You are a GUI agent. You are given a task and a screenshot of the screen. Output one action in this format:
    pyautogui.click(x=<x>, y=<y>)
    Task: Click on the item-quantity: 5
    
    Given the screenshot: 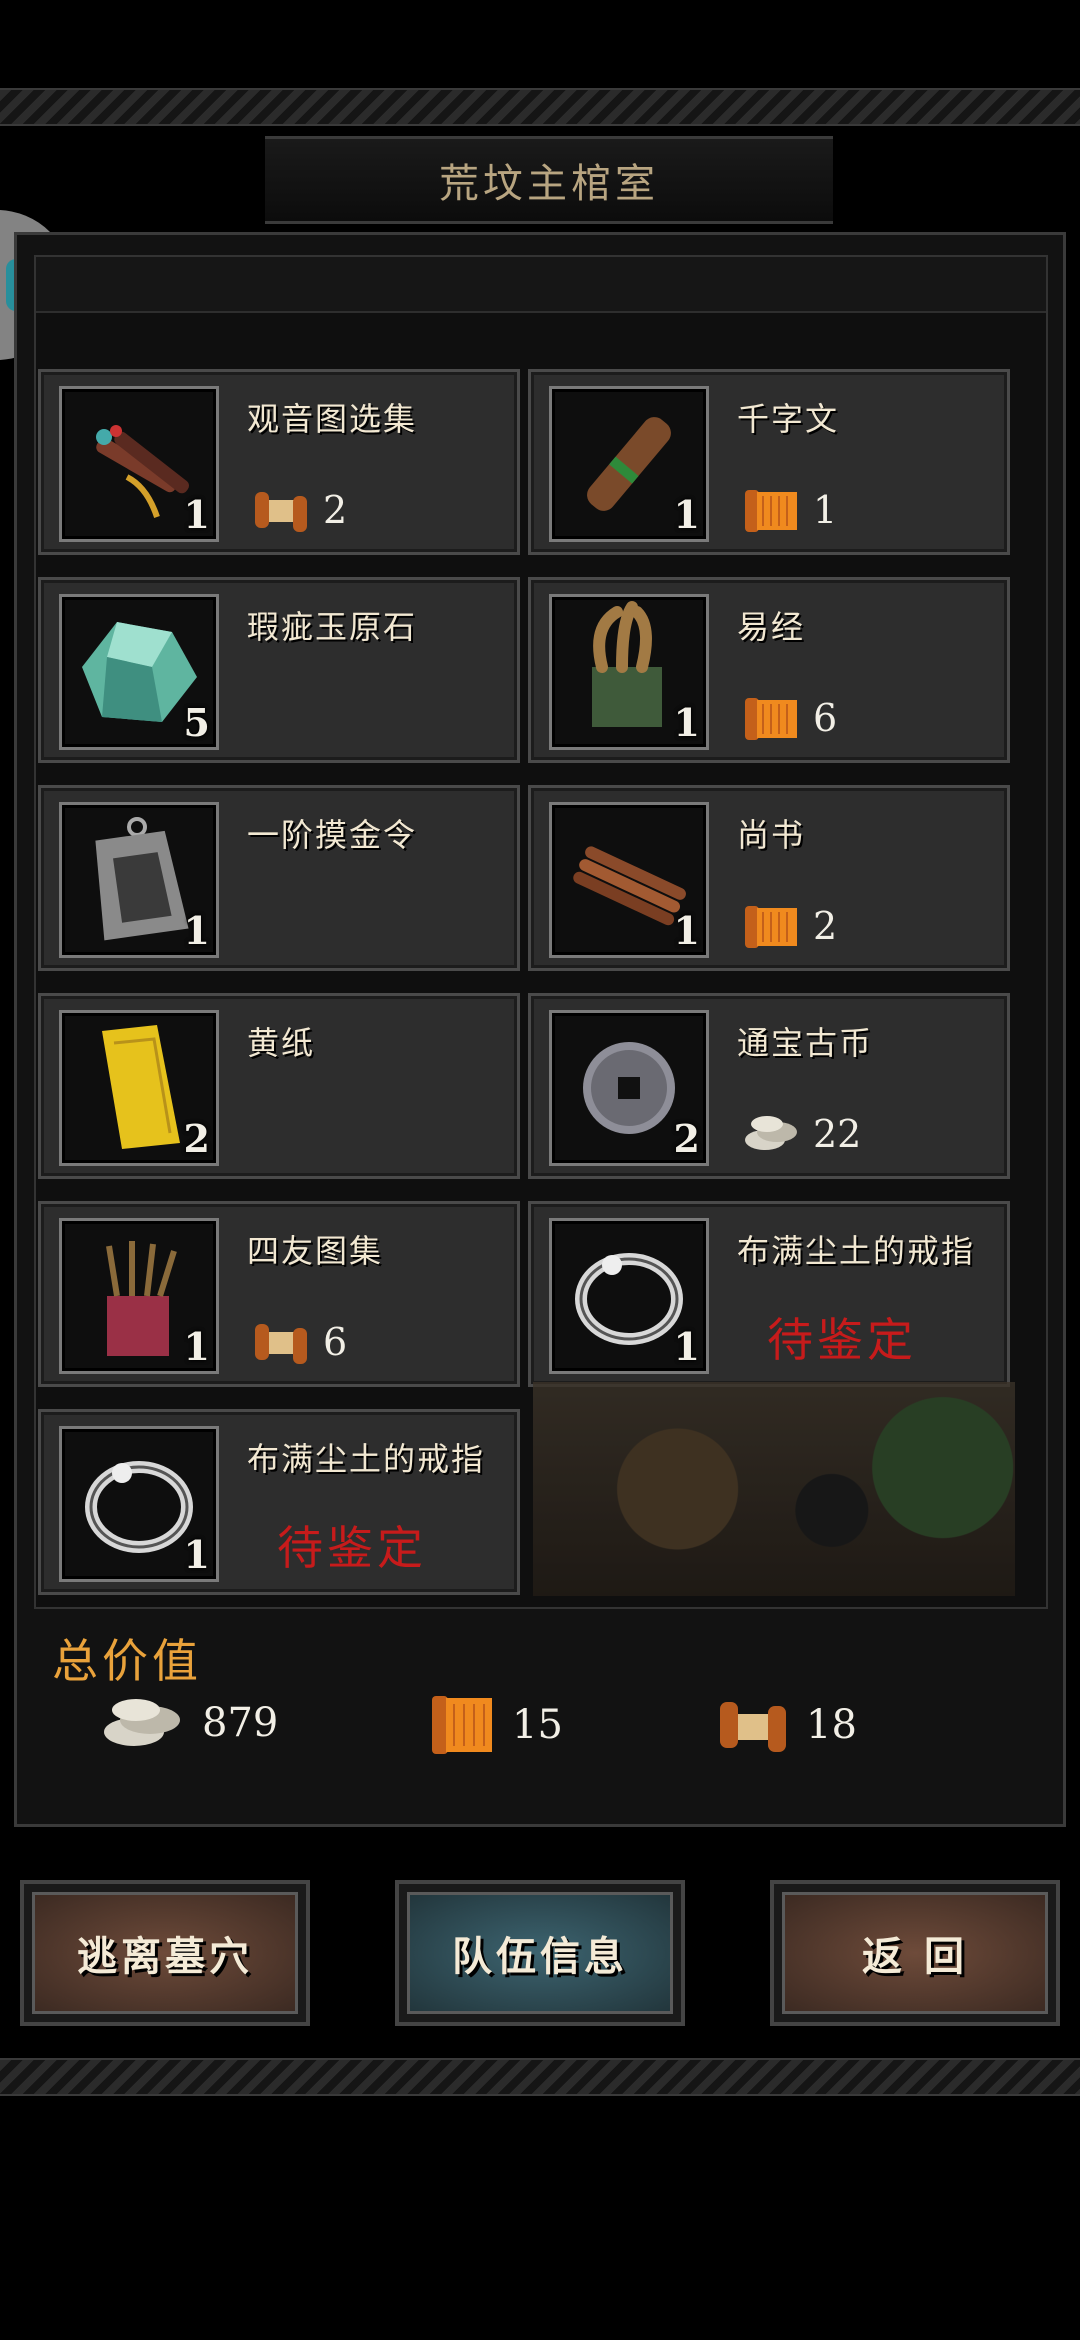 What is the action you would take?
    pyautogui.click(x=196, y=722)
    